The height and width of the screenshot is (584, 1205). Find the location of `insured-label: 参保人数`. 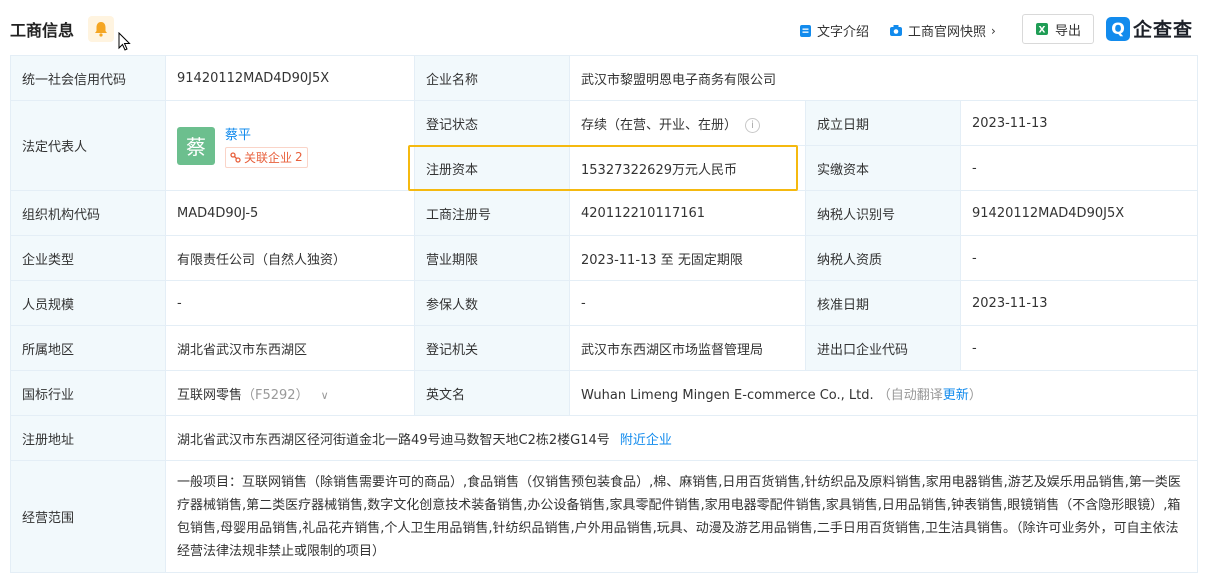

insured-label: 参保人数 is located at coordinates (492, 303).